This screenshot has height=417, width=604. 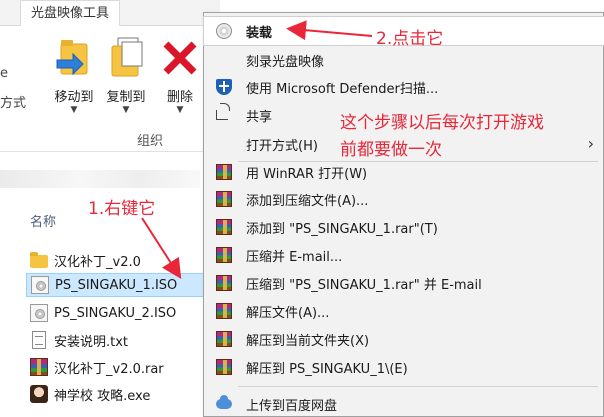 What do you see at coordinates (259, 117) in the screenshot?
I see `menu-item-label: 共享` at bounding box center [259, 117].